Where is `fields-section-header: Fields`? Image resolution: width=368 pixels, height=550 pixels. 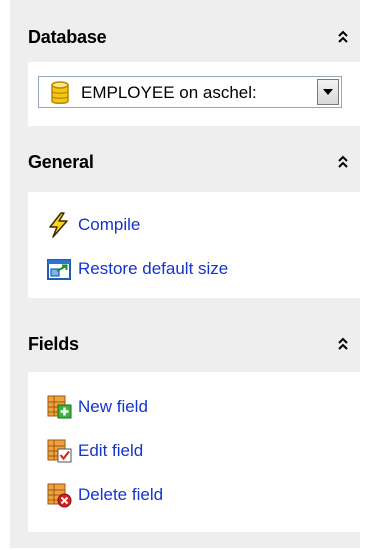
fields-section-header: Fields is located at coordinates (194, 344).